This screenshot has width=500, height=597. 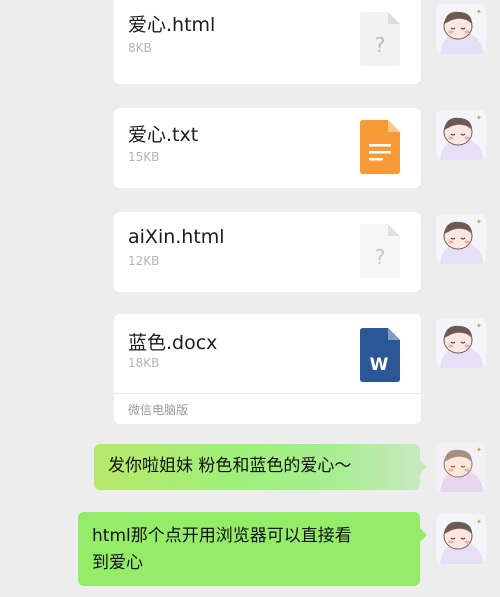 What do you see at coordinates (173, 343) in the screenshot?
I see `file-name: 蓝色.docx` at bounding box center [173, 343].